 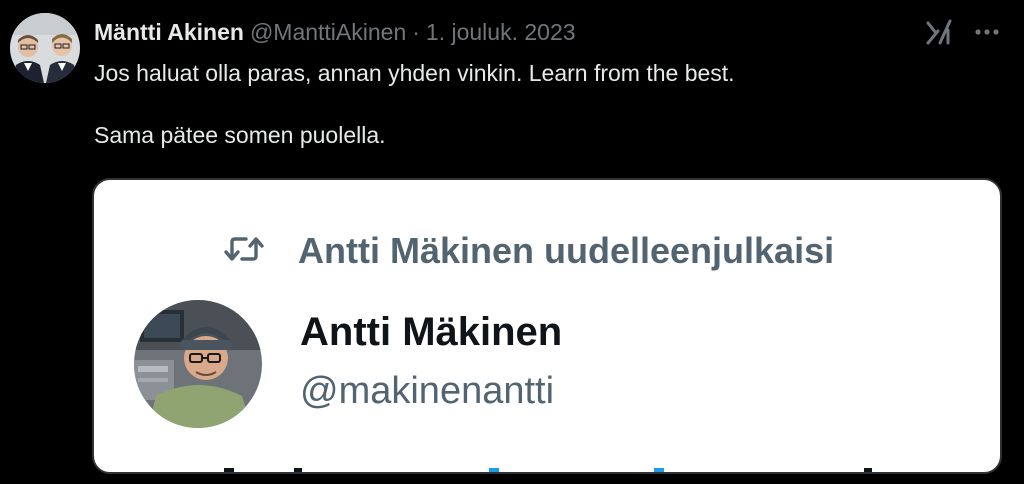 What do you see at coordinates (45, 48) in the screenshot?
I see `author-avatar` at bounding box center [45, 48].